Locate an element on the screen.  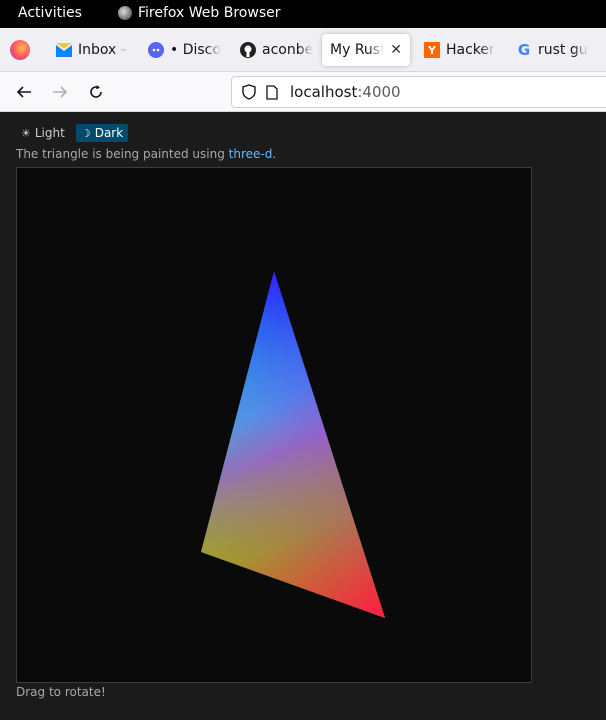
reload-icon is located at coordinates (96, 91).